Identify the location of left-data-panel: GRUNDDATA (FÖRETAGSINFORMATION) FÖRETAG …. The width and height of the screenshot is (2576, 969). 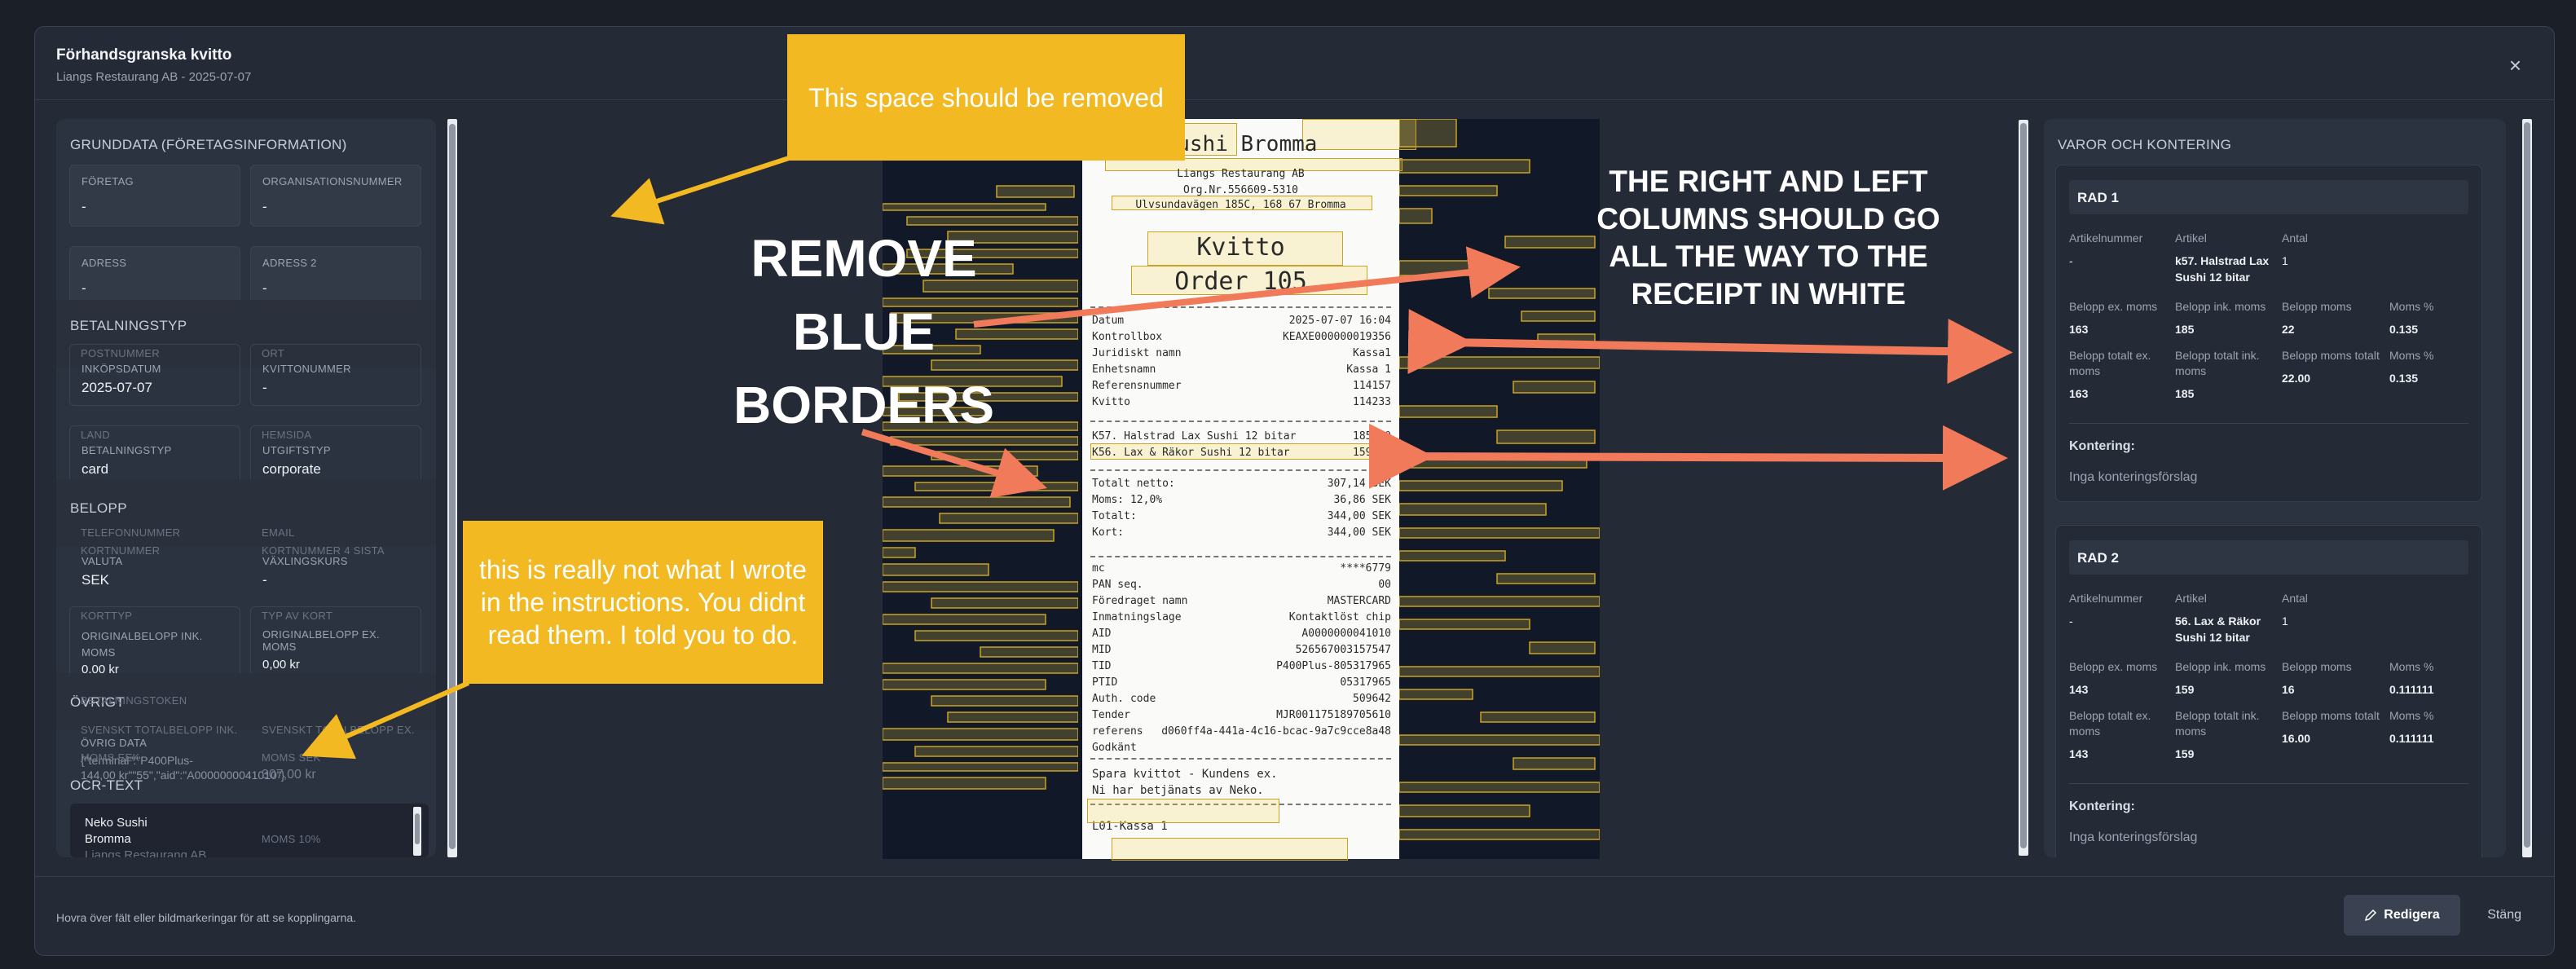
(246, 488).